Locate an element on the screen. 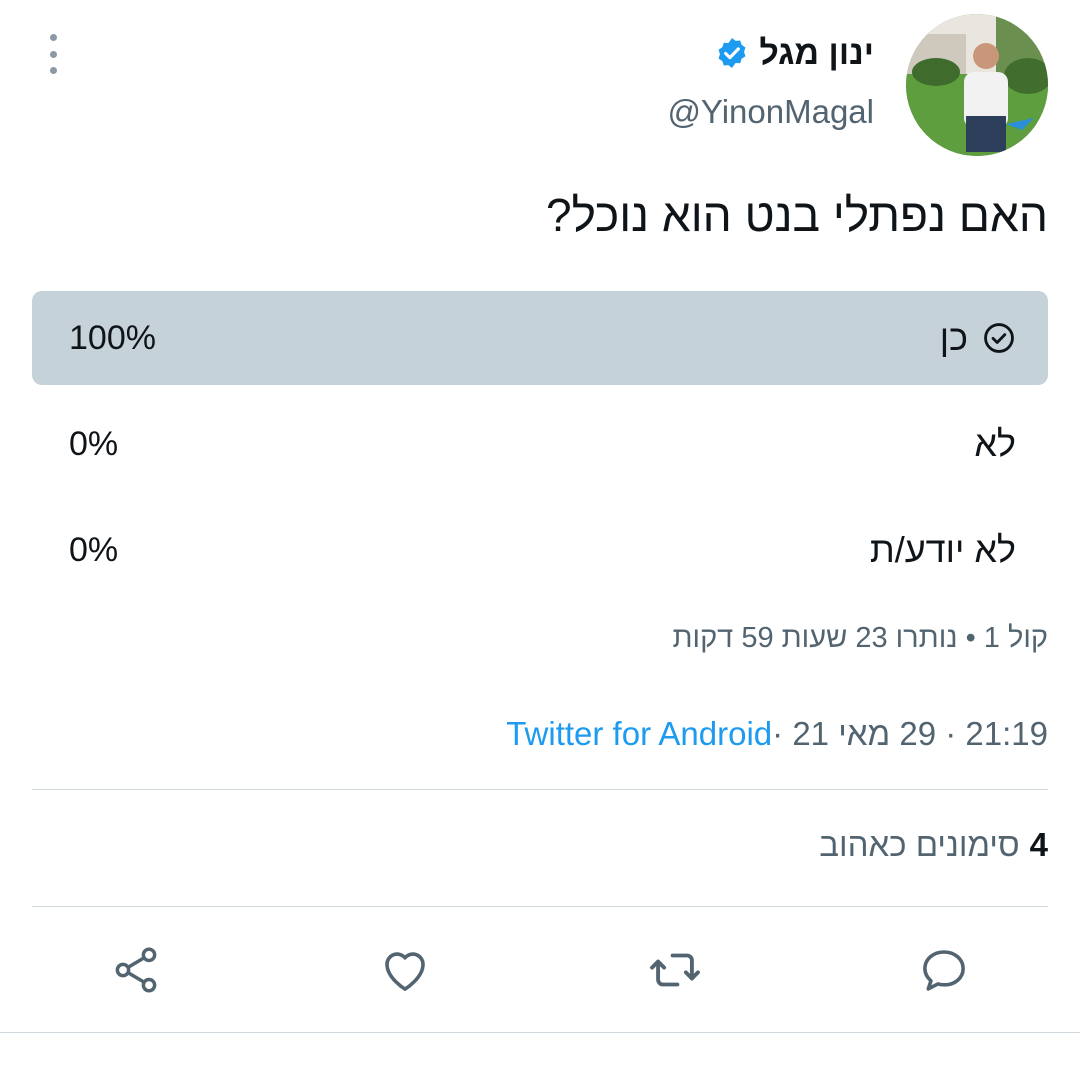  poll-result-bar is located at coordinates (540, 338).